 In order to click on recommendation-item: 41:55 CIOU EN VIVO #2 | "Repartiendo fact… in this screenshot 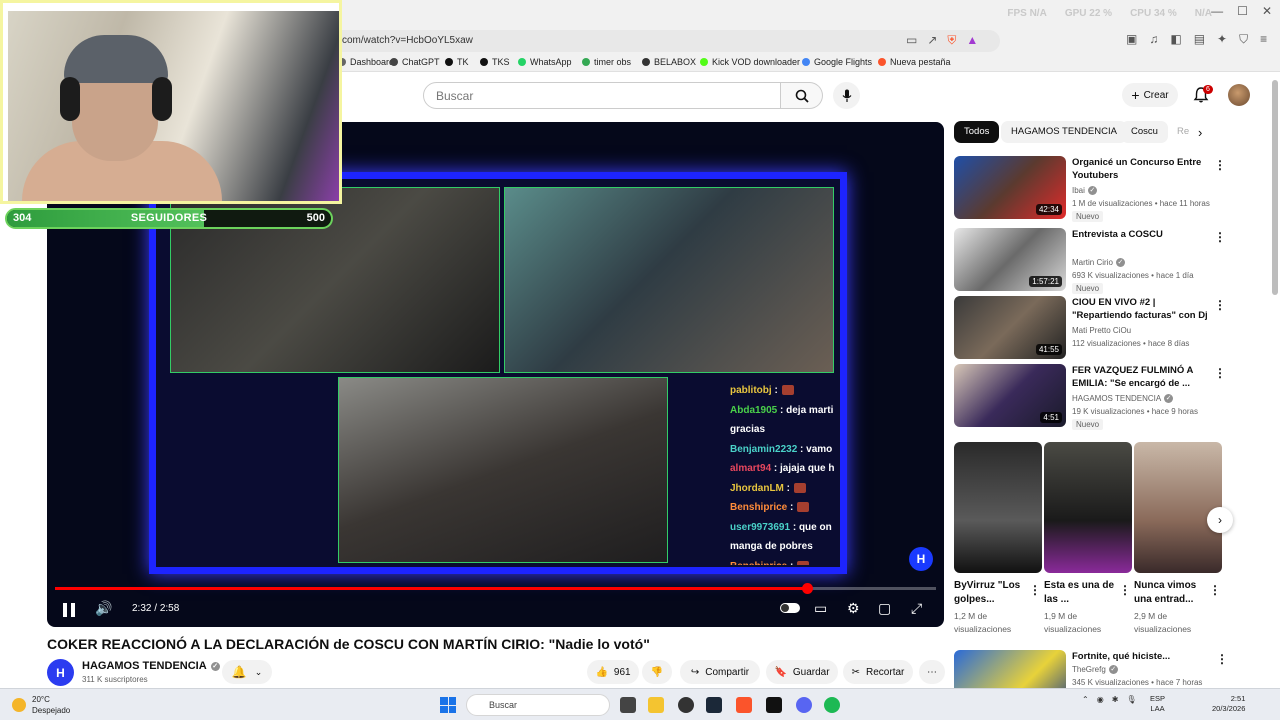, I will do `click(1096, 328)`.